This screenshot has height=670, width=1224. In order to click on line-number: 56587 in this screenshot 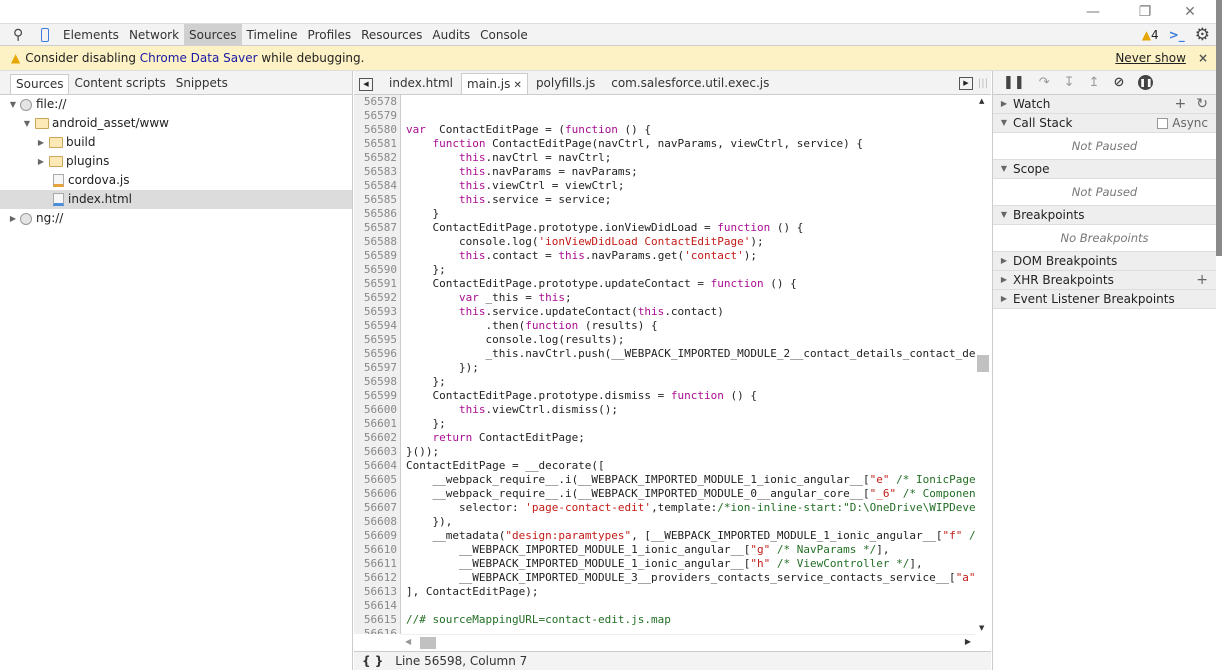, I will do `click(377, 228)`.